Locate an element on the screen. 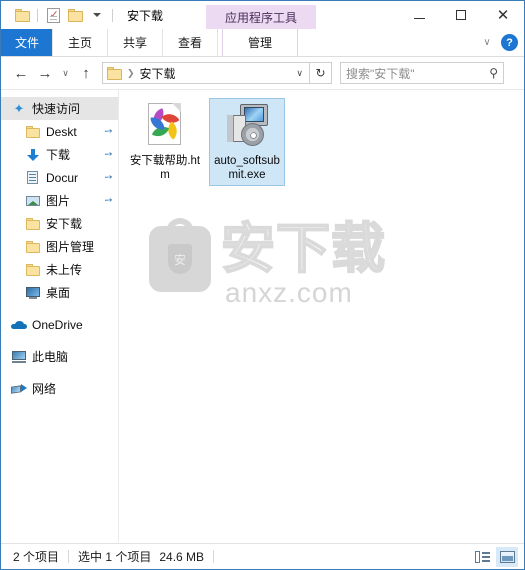 The width and height of the screenshot is (525, 570). minimize-icon is located at coordinates (419, 18).